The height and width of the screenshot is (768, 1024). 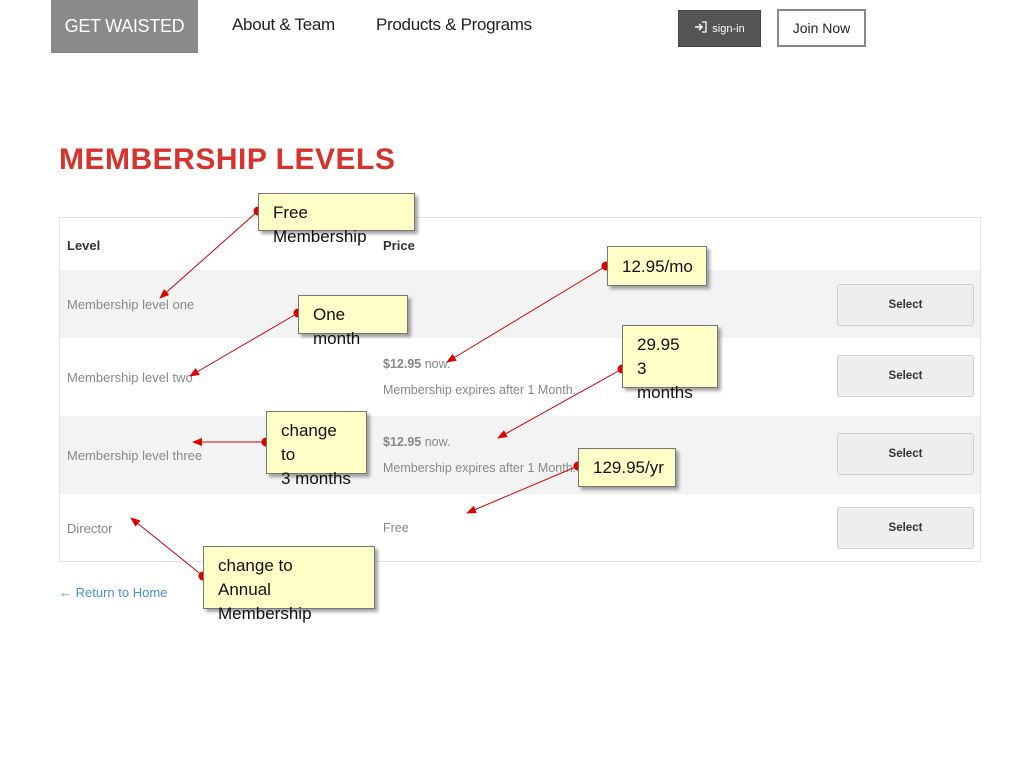 I want to click on callout-free-membership: Free Membership, so click(x=336, y=219).